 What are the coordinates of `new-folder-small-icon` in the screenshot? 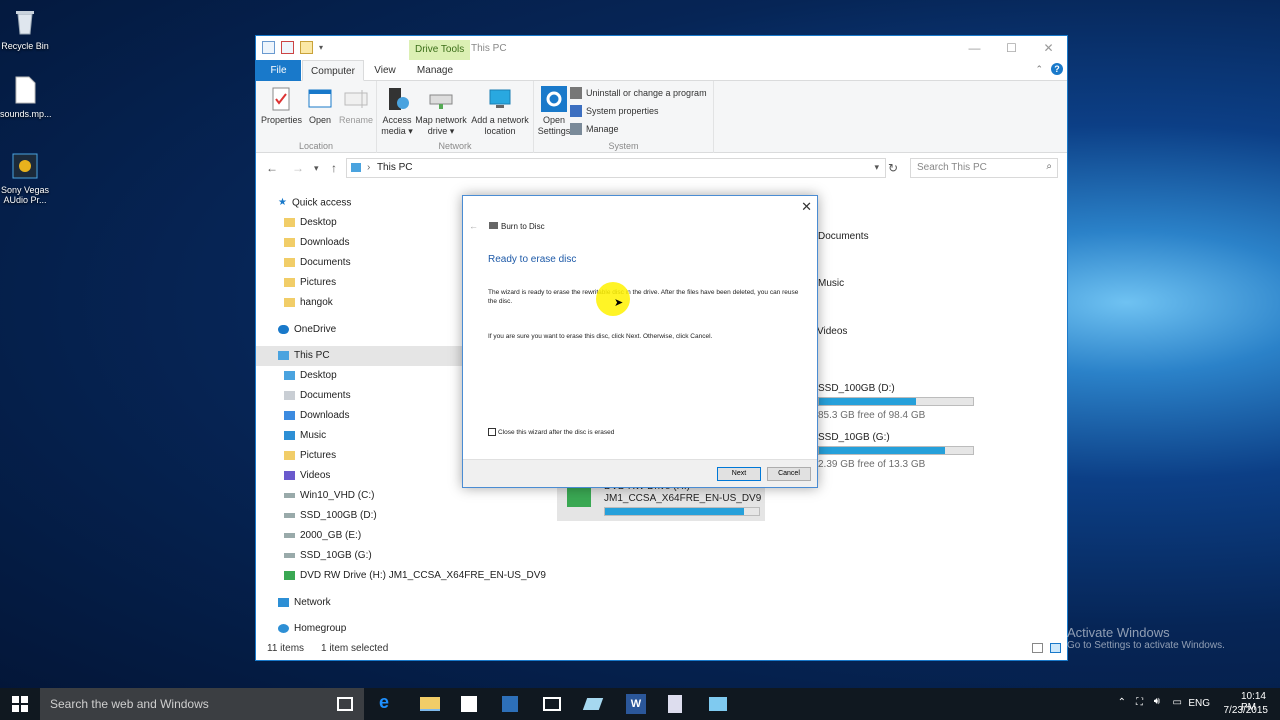 It's located at (306, 47).